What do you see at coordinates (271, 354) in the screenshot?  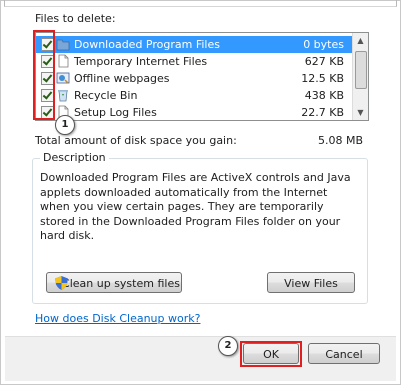 I see `ok-highlight-annotation` at bounding box center [271, 354].